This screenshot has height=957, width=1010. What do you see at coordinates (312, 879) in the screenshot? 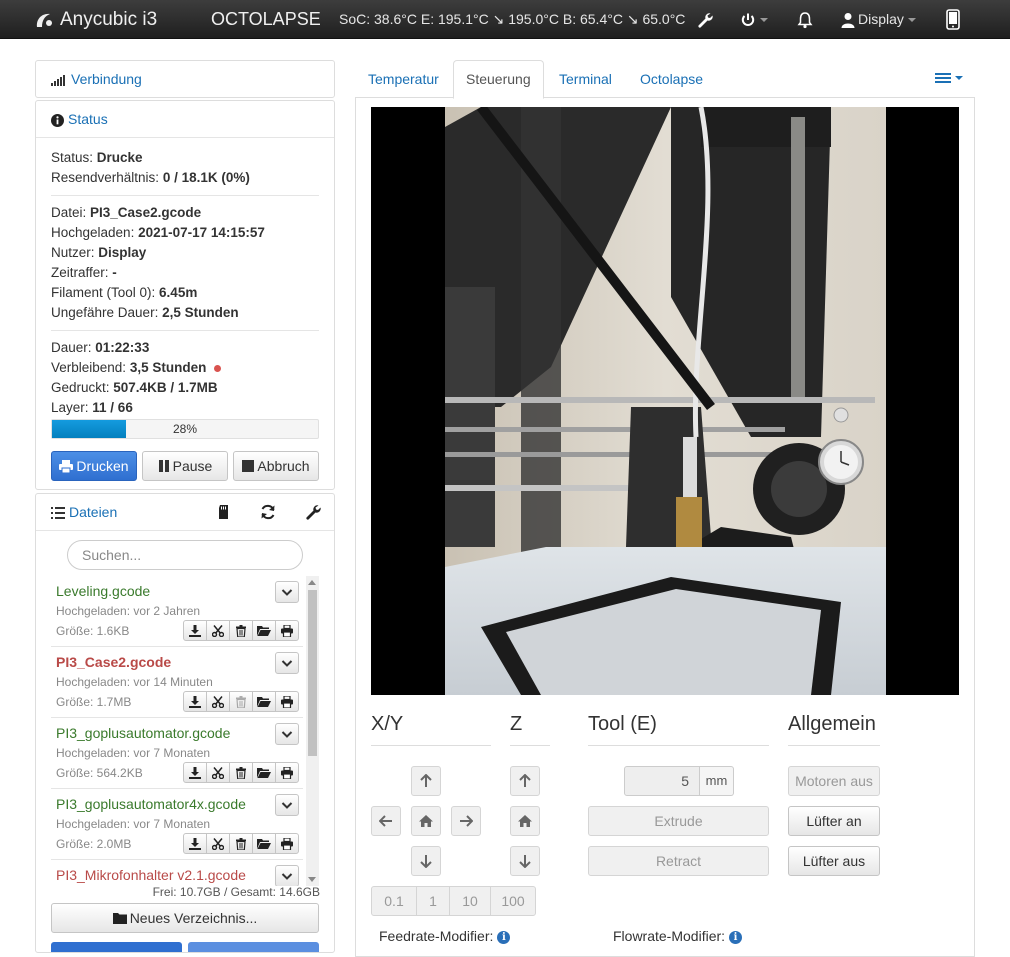
I see `scroll-down-arrow-icon` at bounding box center [312, 879].